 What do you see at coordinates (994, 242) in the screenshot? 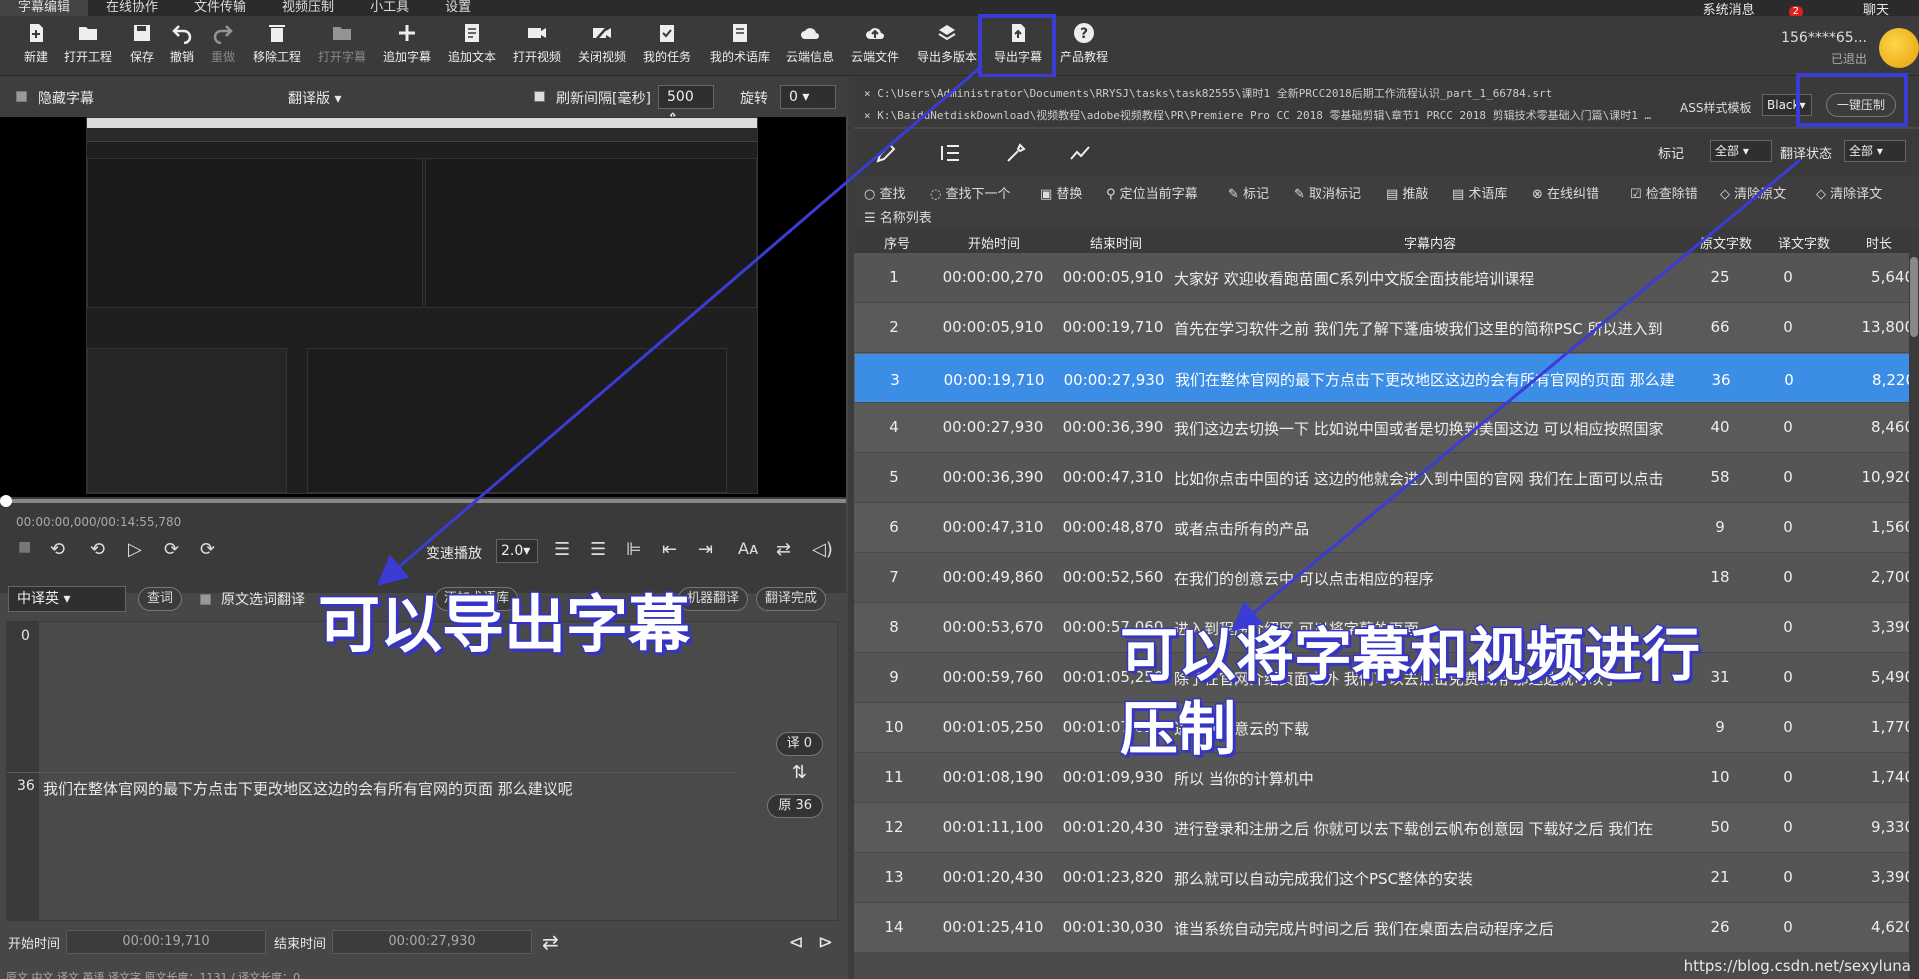
I see `col-start-time: 开始时间` at bounding box center [994, 242].